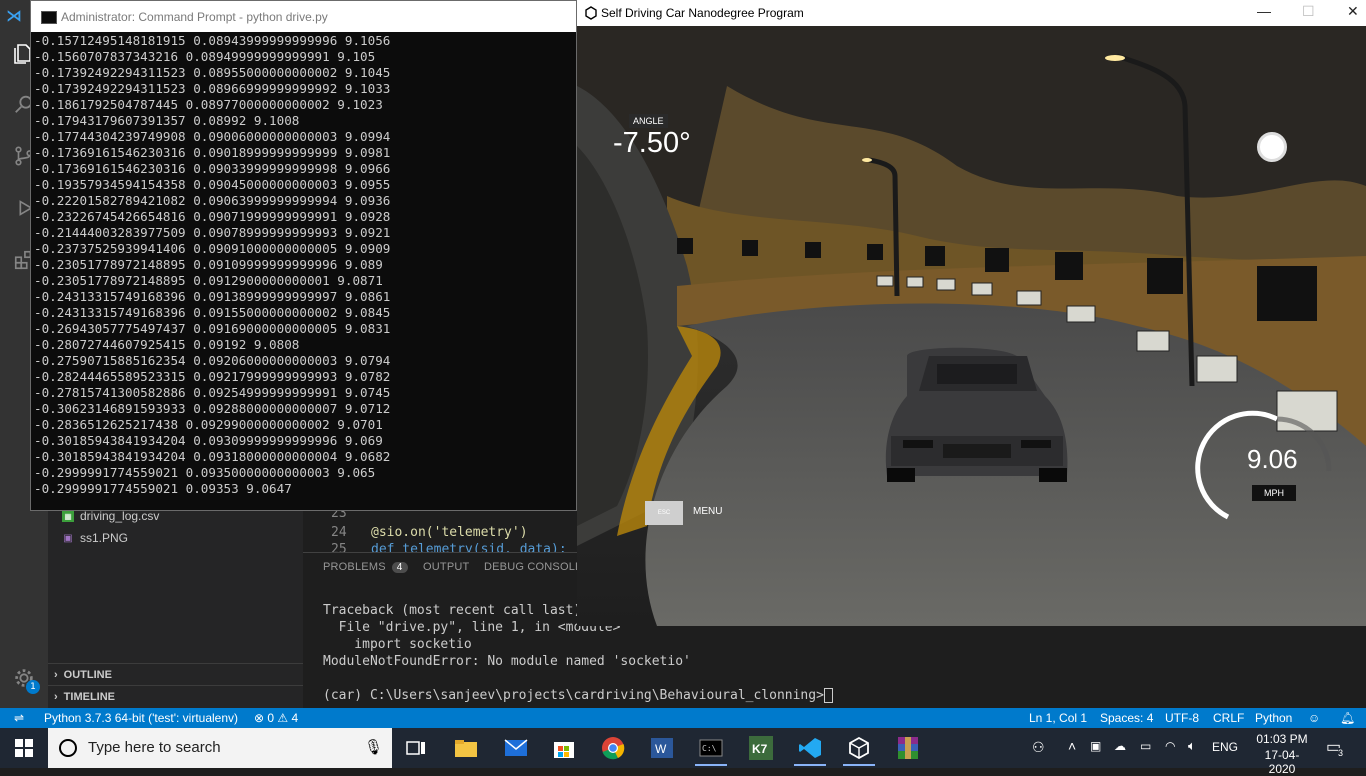 The image size is (1366, 776). I want to click on vscode-logo-icon: ⋊, so click(14, 15).